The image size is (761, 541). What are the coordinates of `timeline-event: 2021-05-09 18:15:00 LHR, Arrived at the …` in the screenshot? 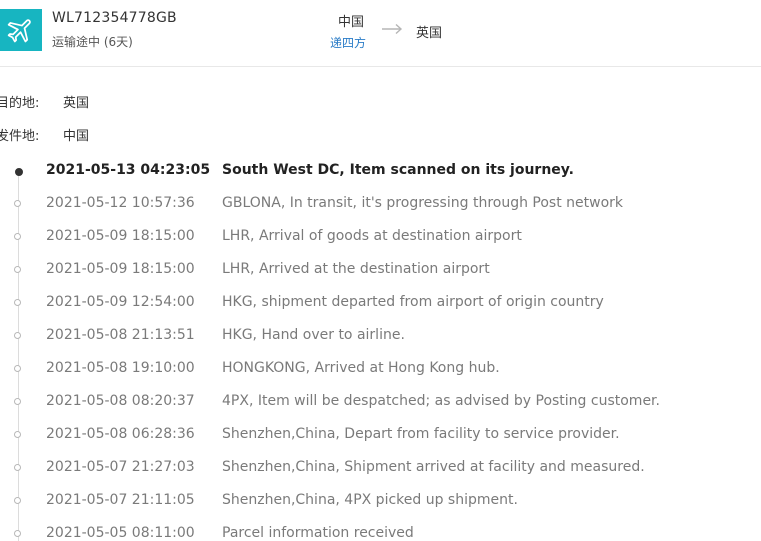 It's located at (380, 270).